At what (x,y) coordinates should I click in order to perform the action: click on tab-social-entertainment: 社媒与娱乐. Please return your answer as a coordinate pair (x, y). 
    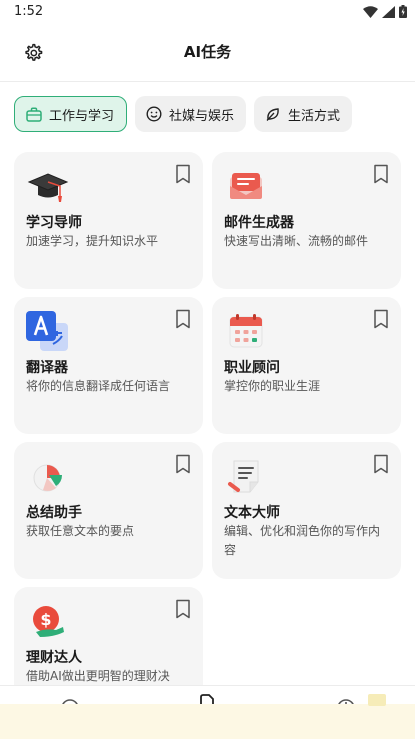
    Looking at the image, I should click on (191, 114).